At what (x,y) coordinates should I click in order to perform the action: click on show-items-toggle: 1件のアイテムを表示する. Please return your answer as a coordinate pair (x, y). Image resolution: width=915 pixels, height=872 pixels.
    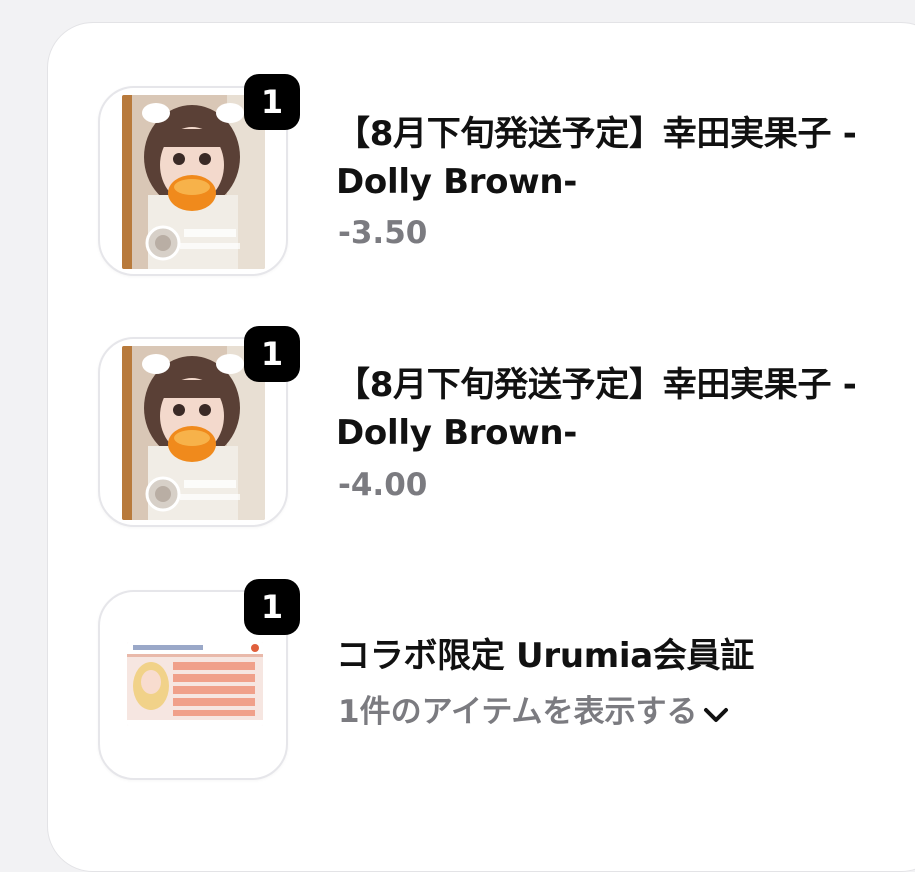
    Looking at the image, I should click on (533, 713).